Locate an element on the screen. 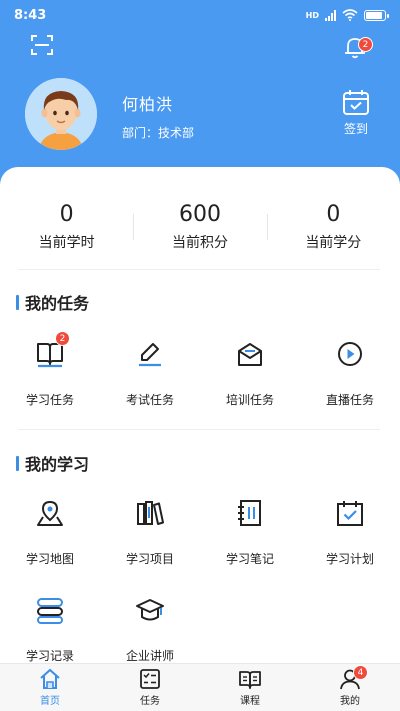 This screenshot has height=711, width=400. task-item-study: 2 学习任务 is located at coordinates (50, 369).